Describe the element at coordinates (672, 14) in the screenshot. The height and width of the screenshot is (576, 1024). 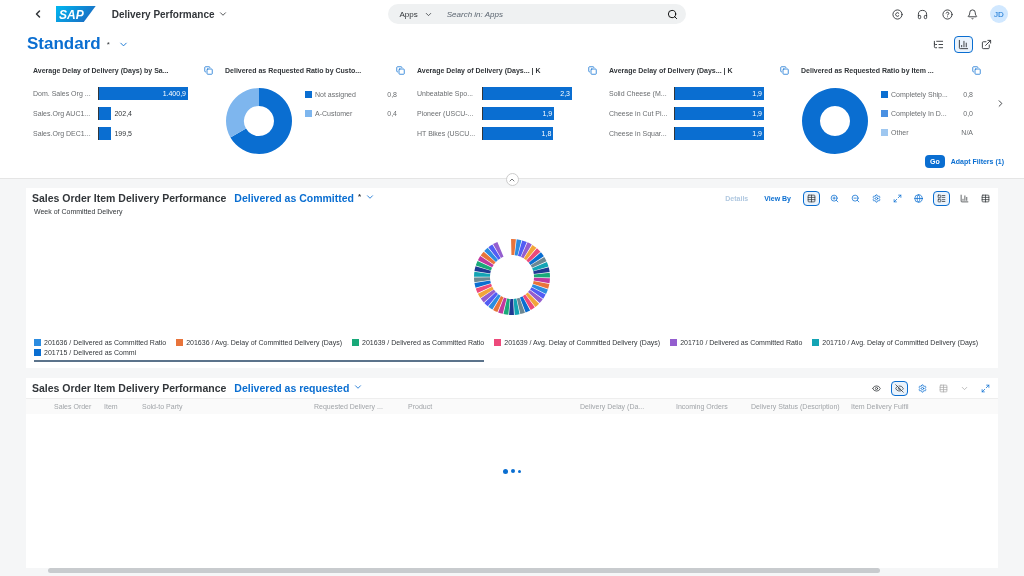
I see `search-icon` at that location.